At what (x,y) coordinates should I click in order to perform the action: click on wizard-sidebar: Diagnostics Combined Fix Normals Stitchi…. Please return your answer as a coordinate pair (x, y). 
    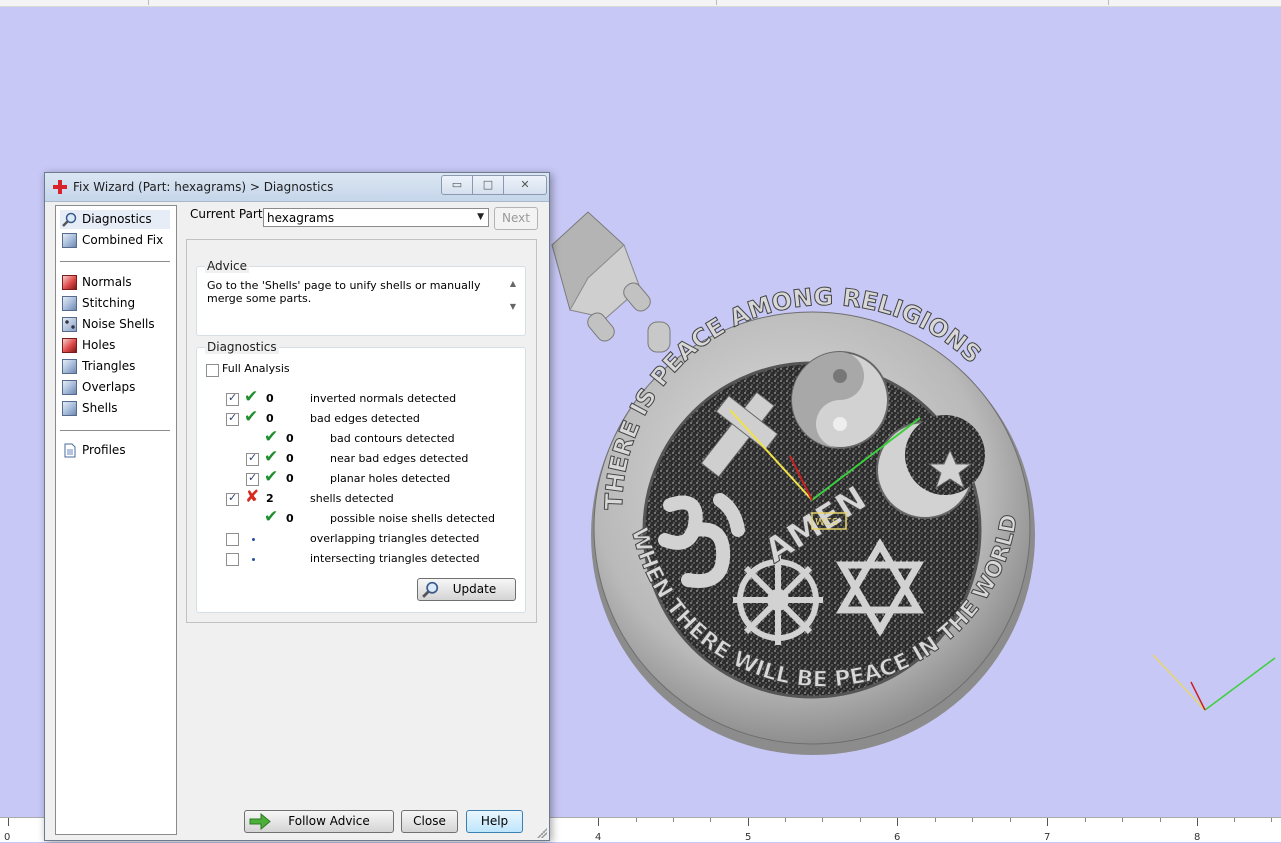
    Looking at the image, I should click on (116, 520).